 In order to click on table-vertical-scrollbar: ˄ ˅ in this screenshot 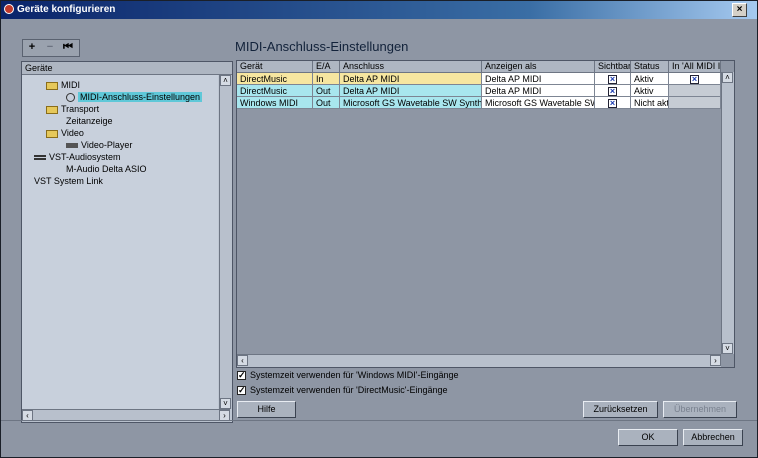, I will do `click(727, 213)`.